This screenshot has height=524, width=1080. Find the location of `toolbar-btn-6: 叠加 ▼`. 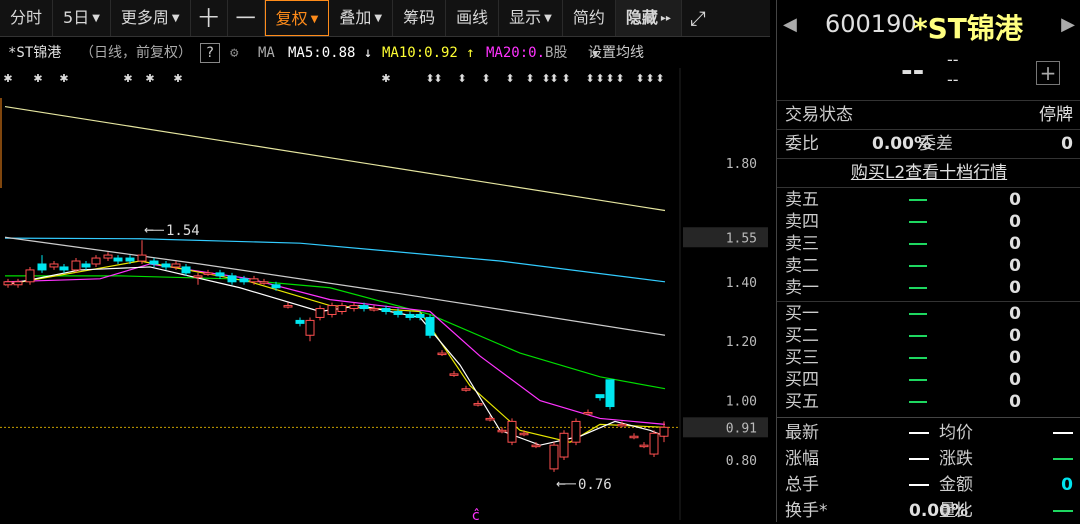

toolbar-btn-6: 叠加 ▼ is located at coordinates (361, 18).